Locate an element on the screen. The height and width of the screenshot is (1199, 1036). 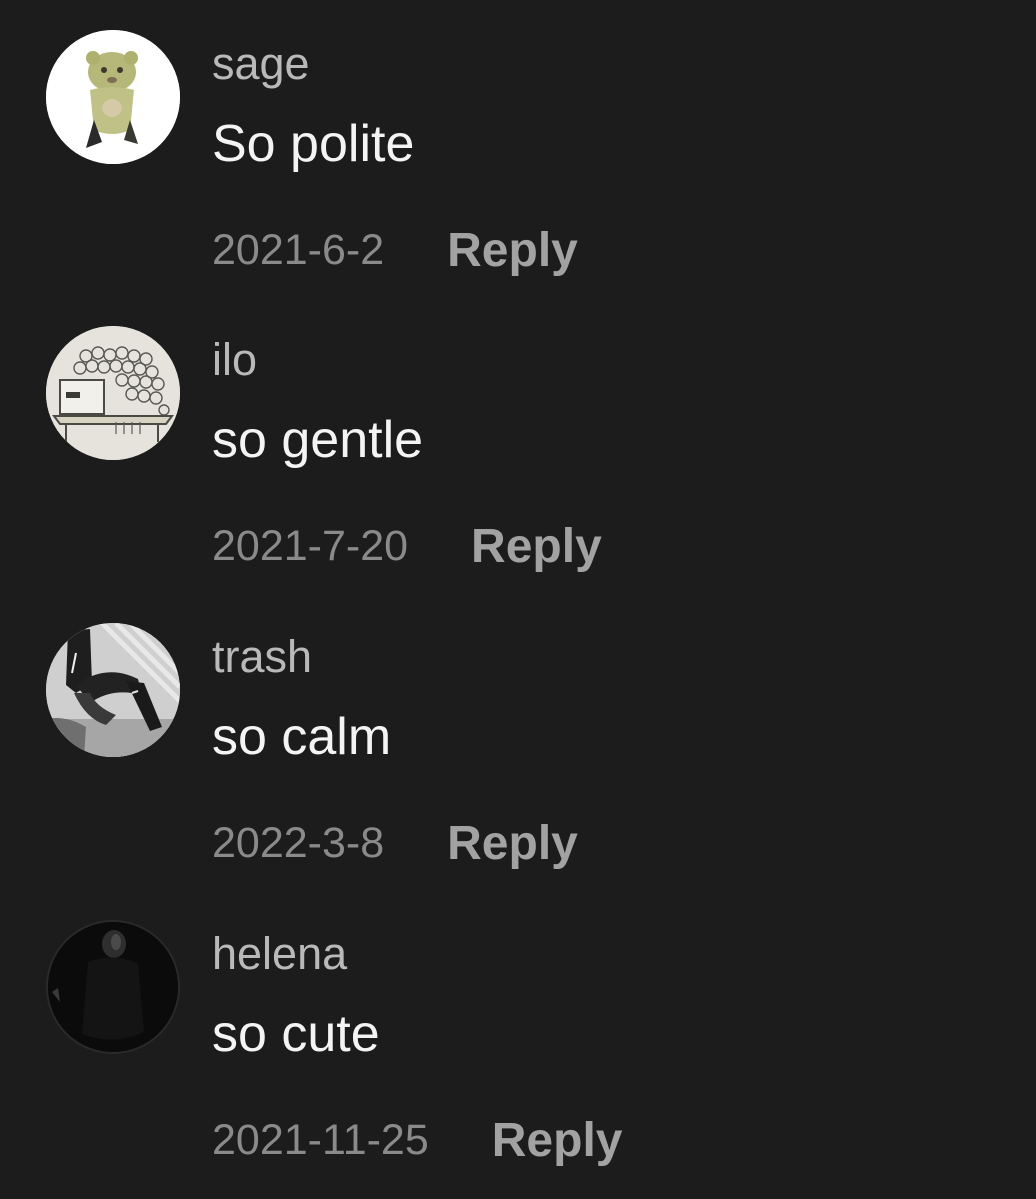
comment-text: So polite is located at coordinates (313, 144).